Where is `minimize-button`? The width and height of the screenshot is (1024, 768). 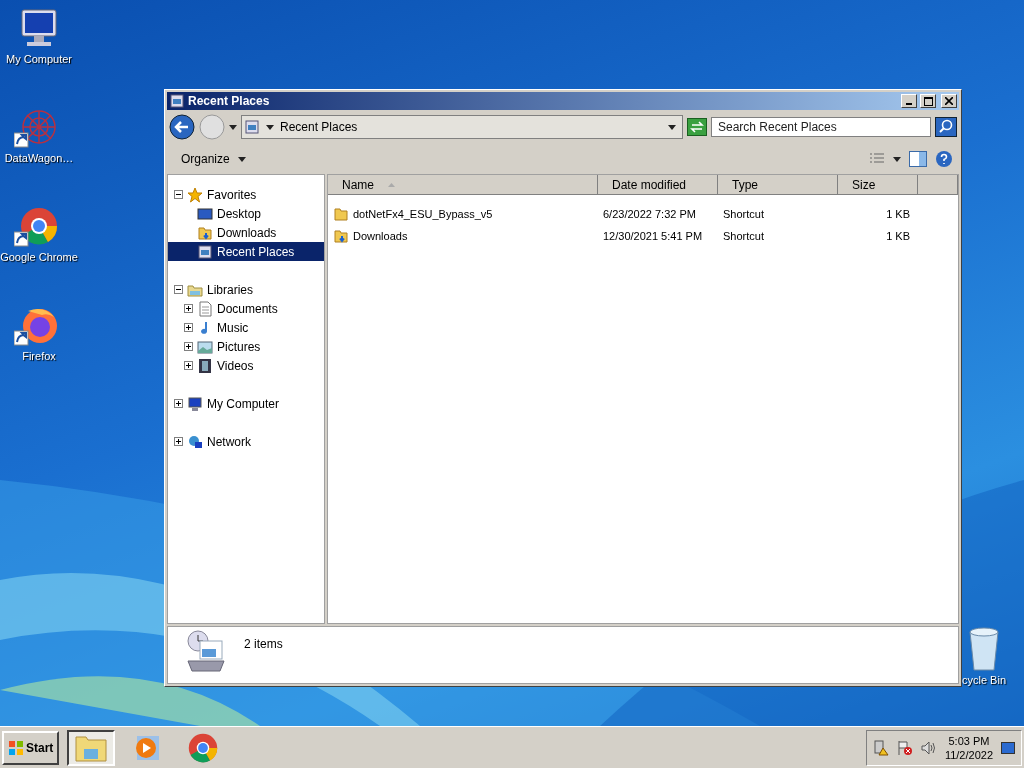
minimize-button is located at coordinates (909, 101).